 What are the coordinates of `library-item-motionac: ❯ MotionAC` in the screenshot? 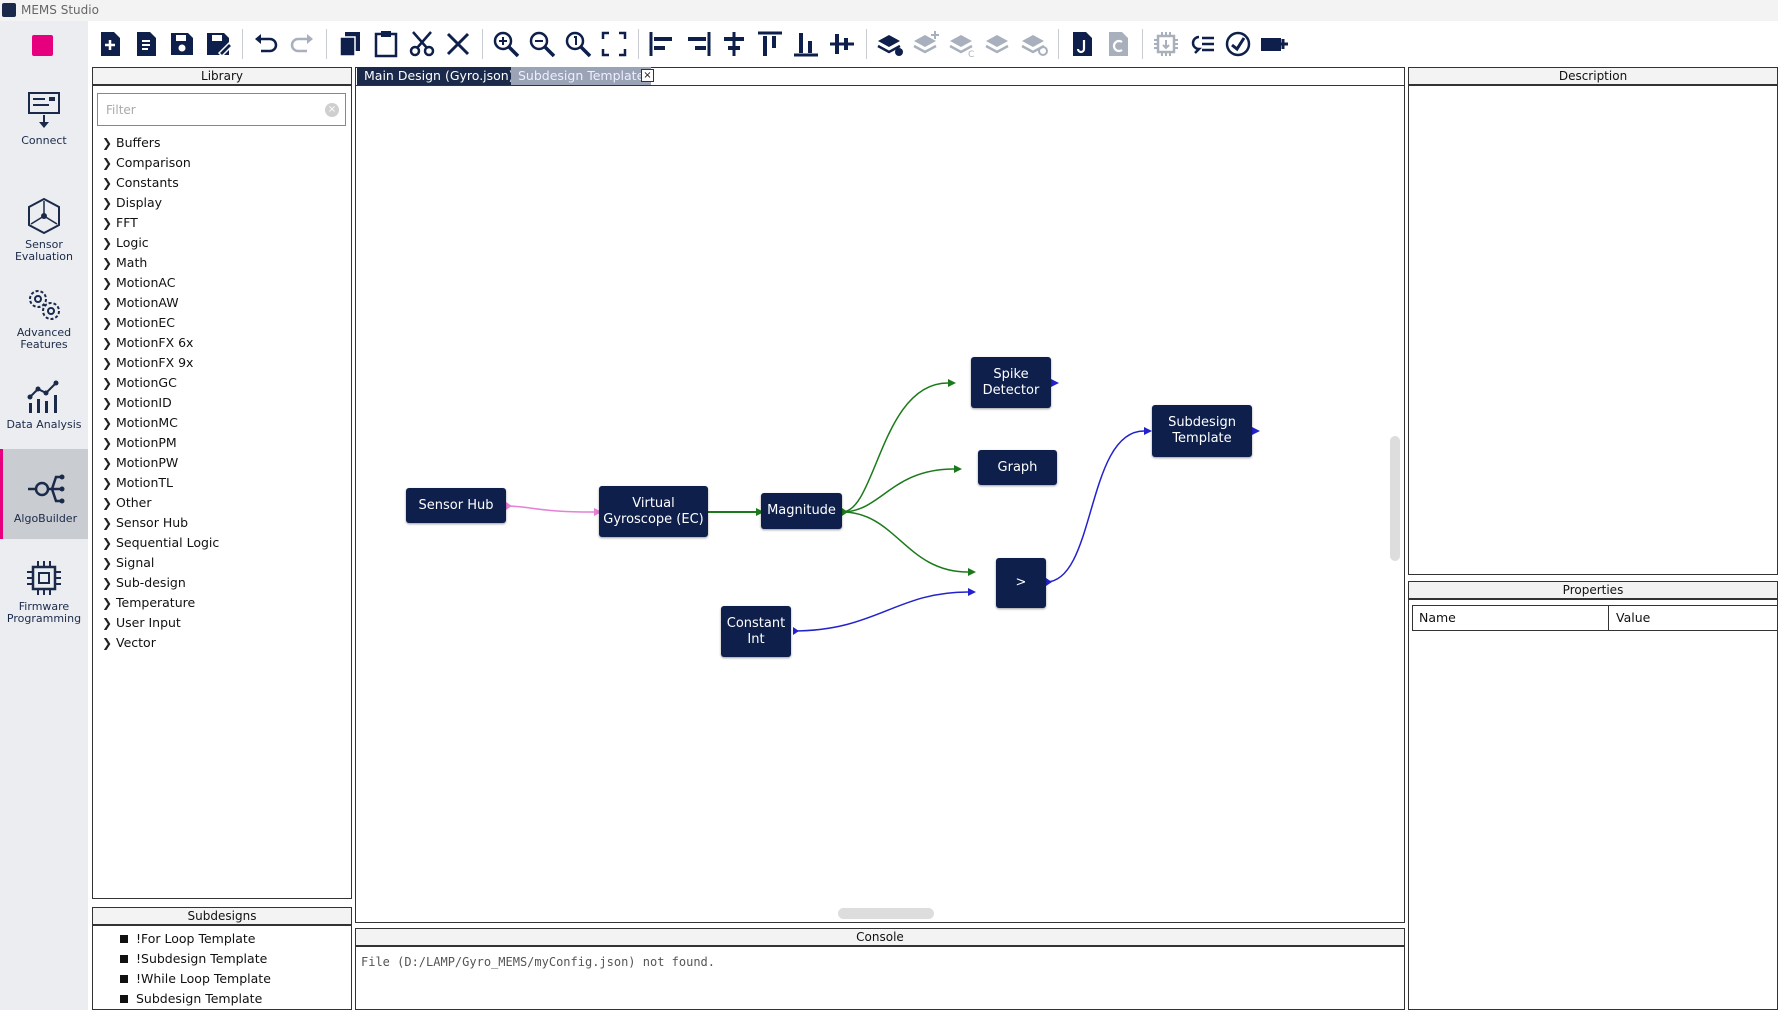 It's located at (160, 284).